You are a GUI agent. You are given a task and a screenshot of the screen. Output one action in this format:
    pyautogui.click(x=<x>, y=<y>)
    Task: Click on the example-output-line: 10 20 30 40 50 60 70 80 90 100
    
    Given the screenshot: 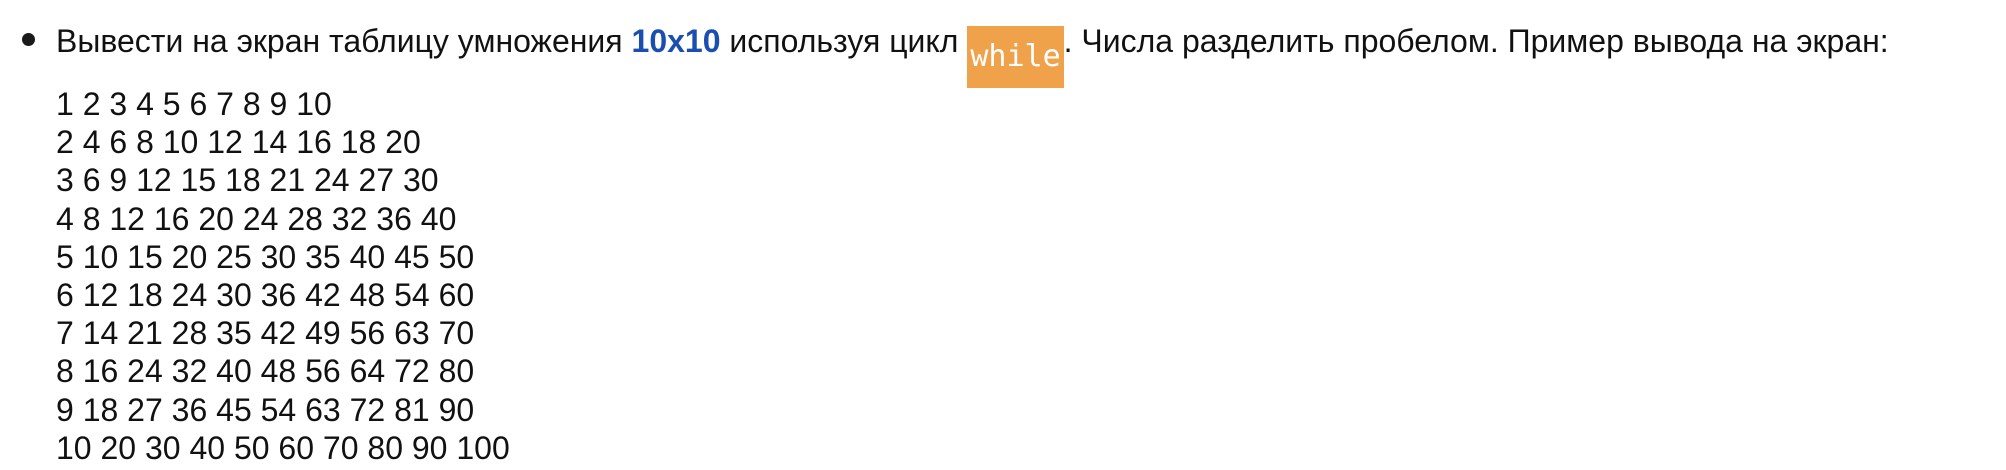 What is the action you would take?
    pyautogui.click(x=283, y=447)
    